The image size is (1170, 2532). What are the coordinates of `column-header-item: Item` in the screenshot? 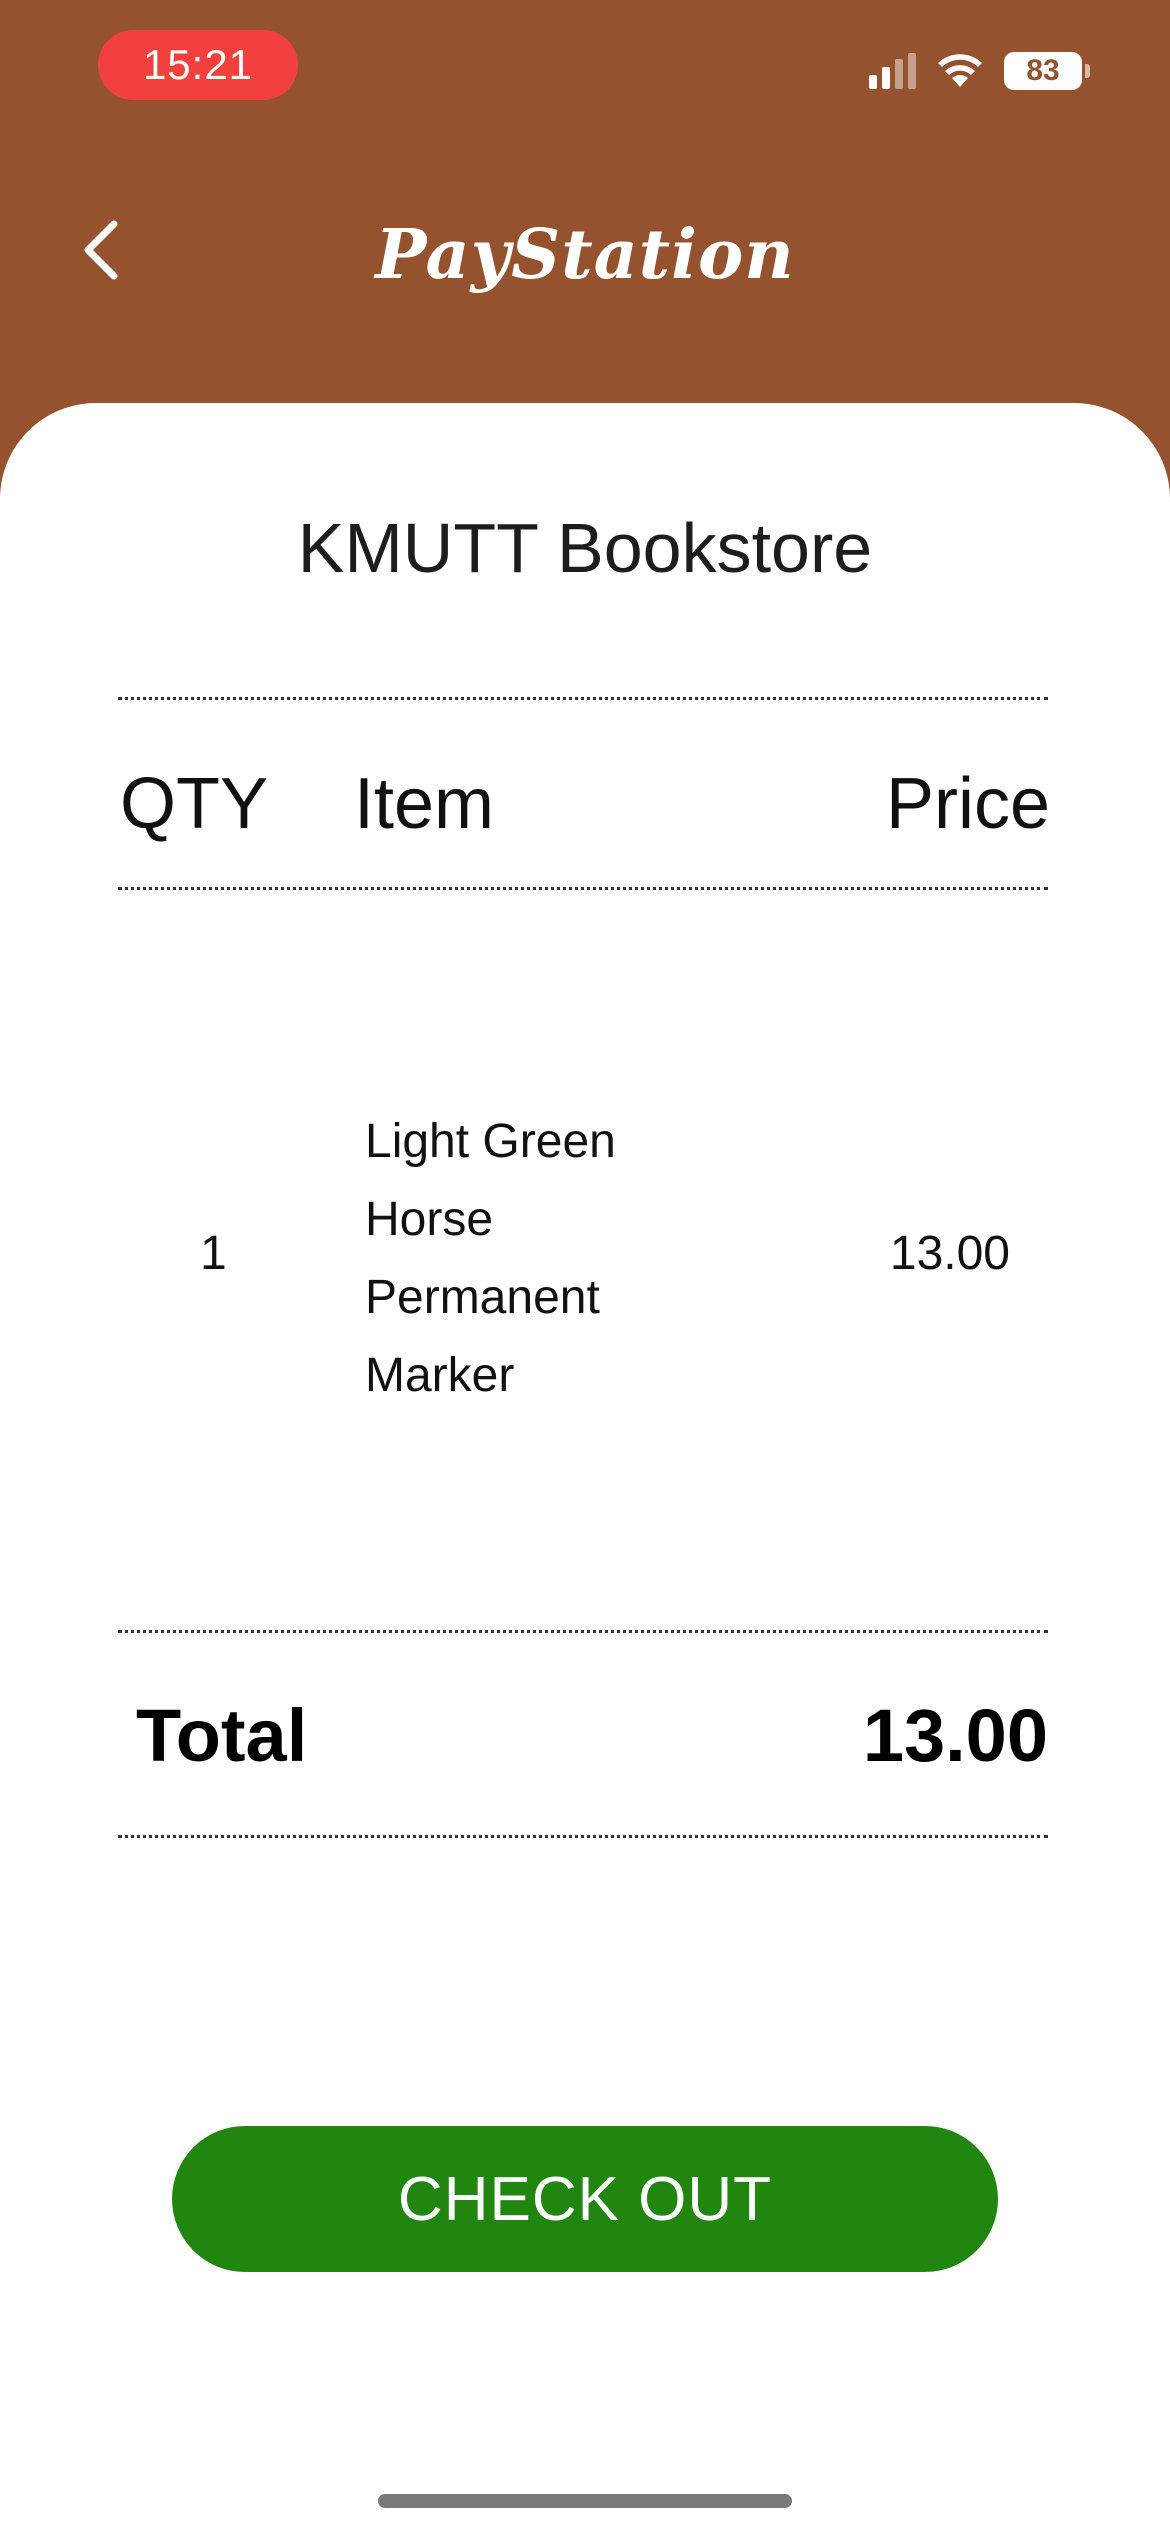 It's located at (424, 804).